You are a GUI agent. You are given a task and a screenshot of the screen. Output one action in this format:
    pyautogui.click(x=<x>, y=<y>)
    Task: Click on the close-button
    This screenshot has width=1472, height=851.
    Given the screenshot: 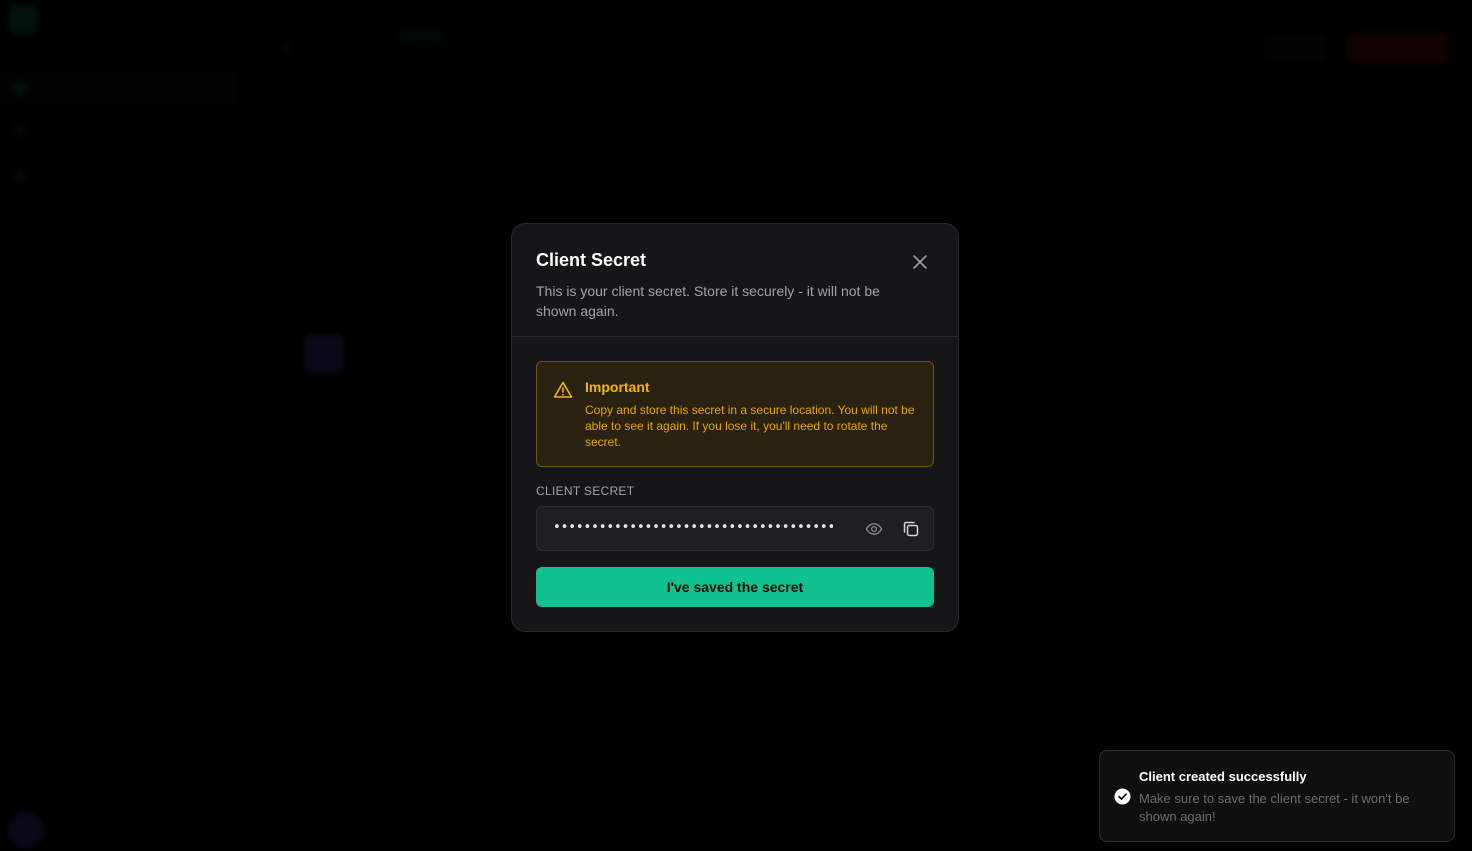 What is the action you would take?
    pyautogui.click(x=920, y=262)
    